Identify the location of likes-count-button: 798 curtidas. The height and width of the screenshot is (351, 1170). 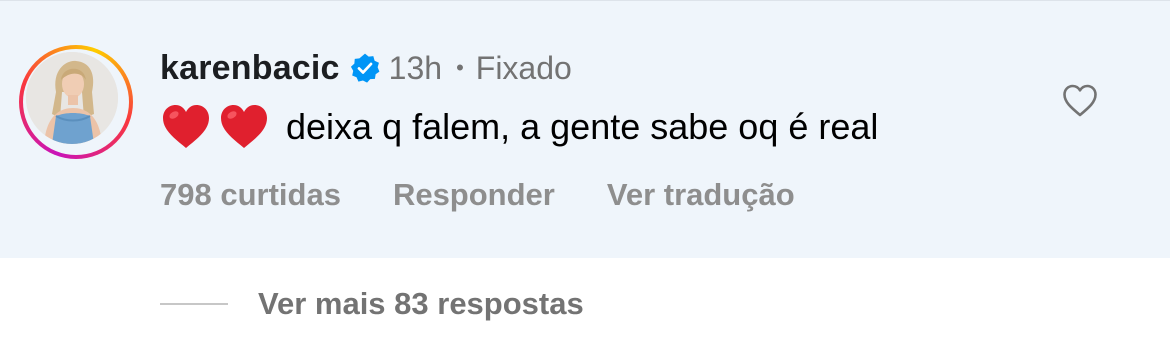
(250, 195).